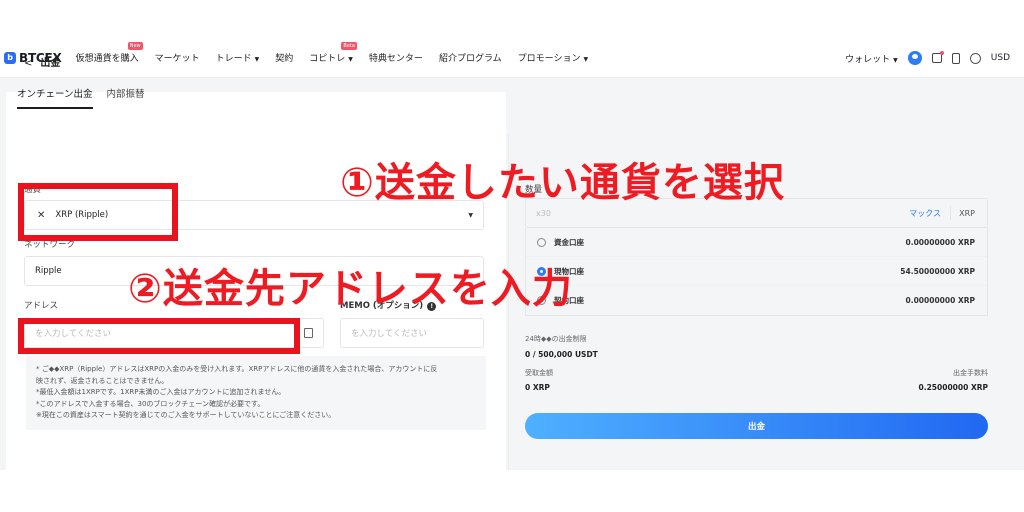  I want to click on wallet-label: ウォレット, so click(868, 59).